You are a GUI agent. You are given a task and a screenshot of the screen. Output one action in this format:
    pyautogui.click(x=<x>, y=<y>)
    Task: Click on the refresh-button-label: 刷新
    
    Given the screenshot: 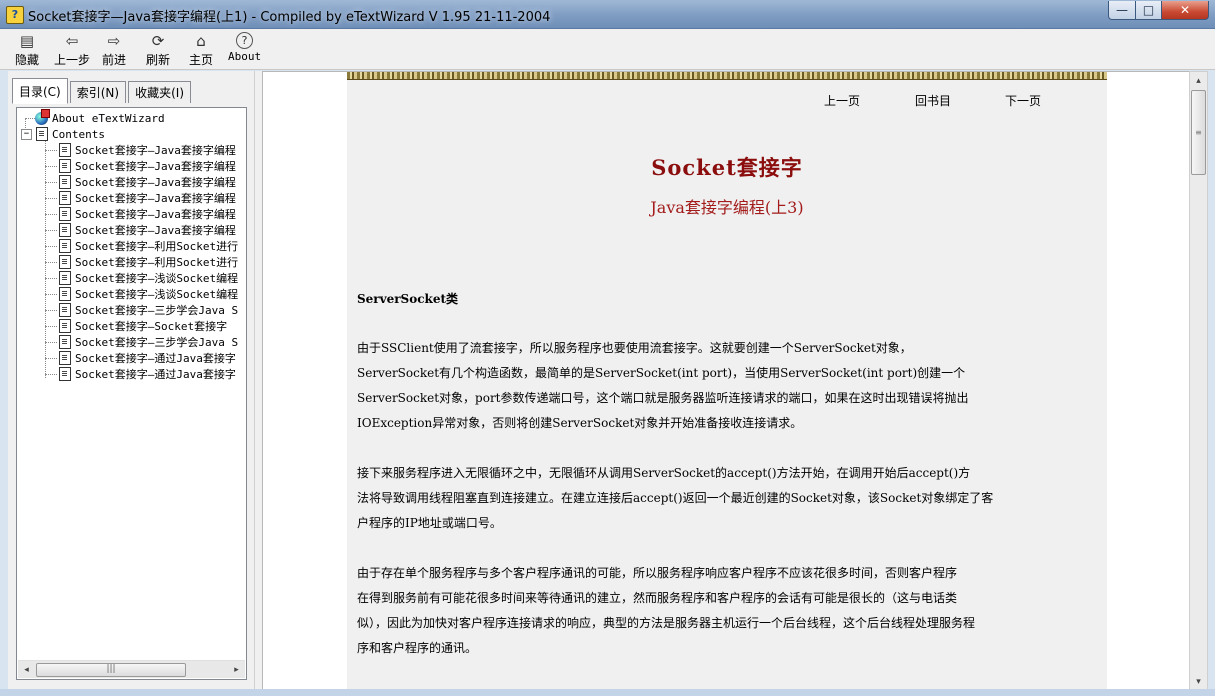 What is the action you would take?
    pyautogui.click(x=158, y=60)
    